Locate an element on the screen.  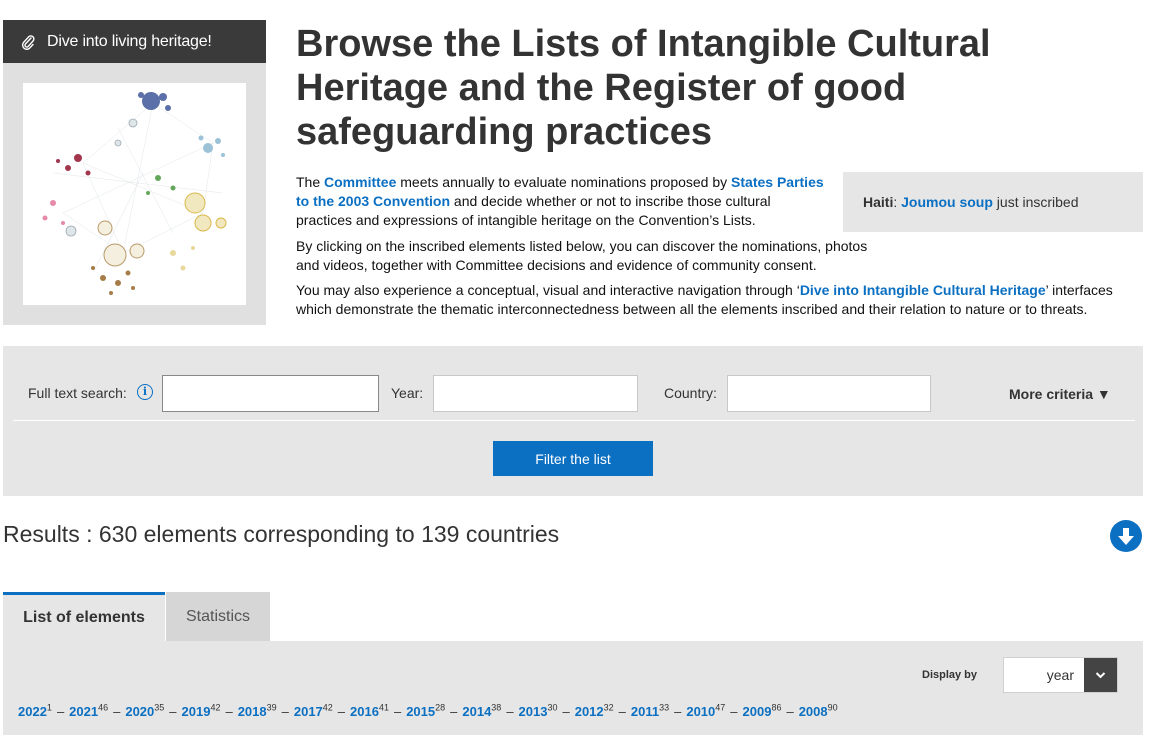
ticker-country: Haiti is located at coordinates (878, 202).